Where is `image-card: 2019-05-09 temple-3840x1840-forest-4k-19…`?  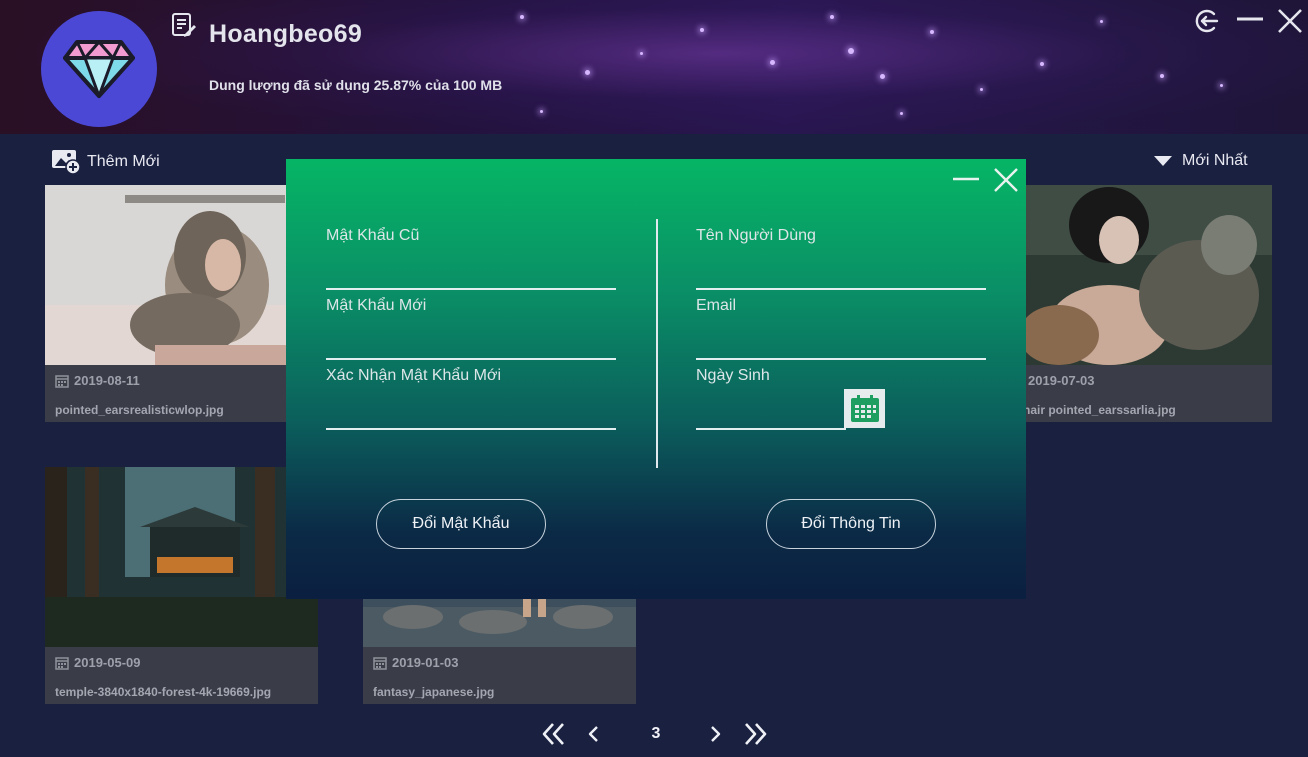 image-card: 2019-05-09 temple-3840x1840-forest-4k-19… is located at coordinates (181, 585).